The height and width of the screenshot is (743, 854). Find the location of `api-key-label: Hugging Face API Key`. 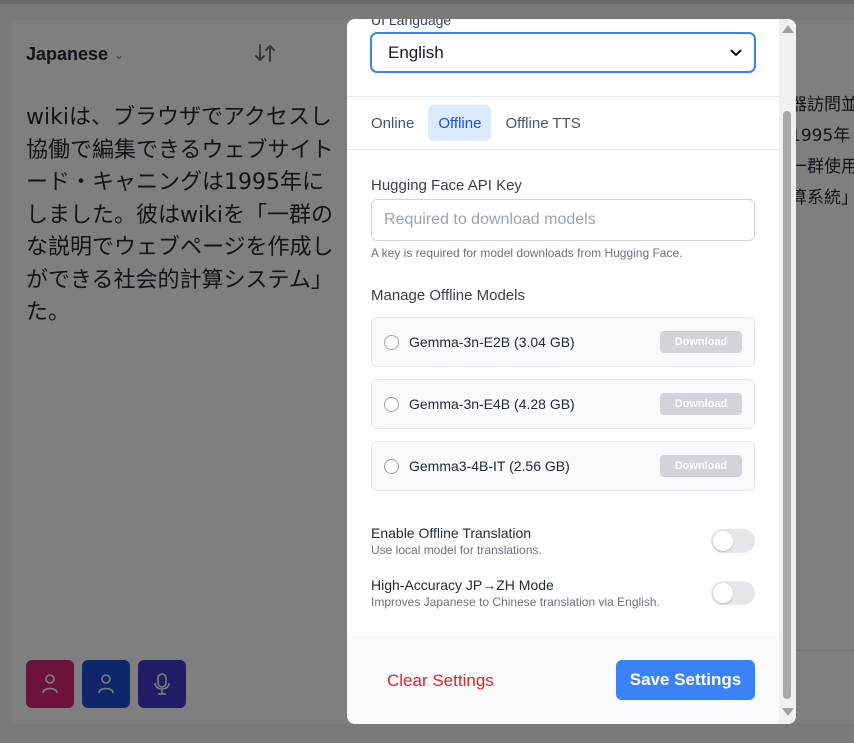

api-key-label: Hugging Face API Key is located at coordinates (446, 185).